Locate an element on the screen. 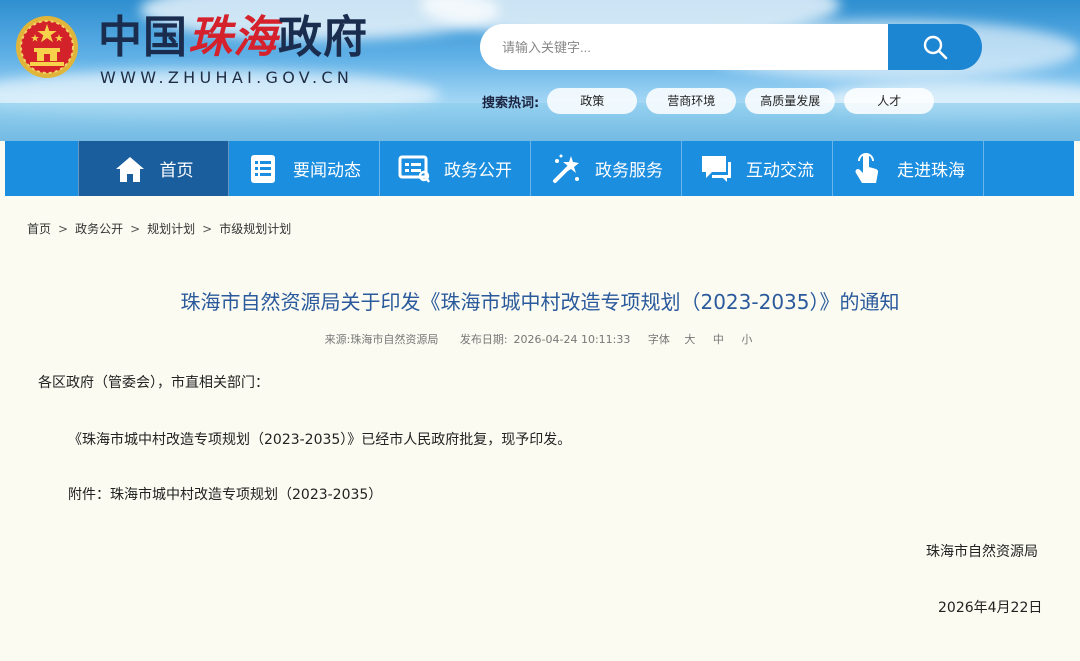 This screenshot has width=1080, height=661. font-size-medium-button: 中 is located at coordinates (718, 339).